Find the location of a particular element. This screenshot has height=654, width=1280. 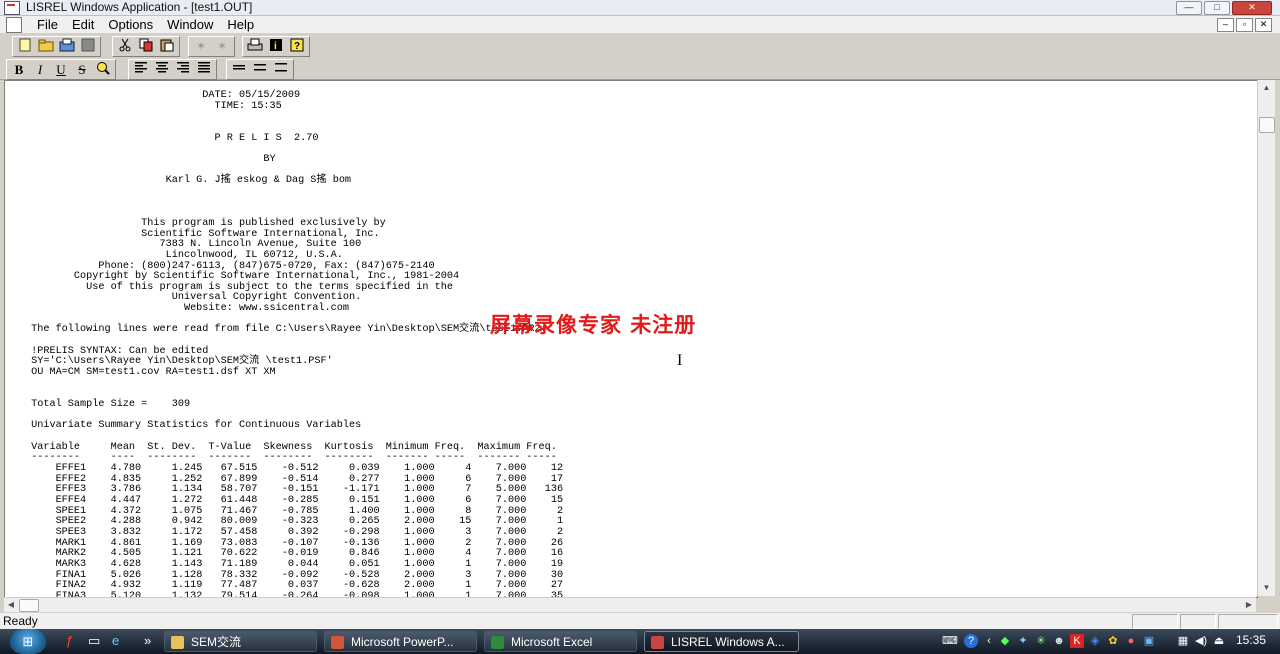

vertical-scrollbar: ▲ ▼ is located at coordinates (1266, 338).